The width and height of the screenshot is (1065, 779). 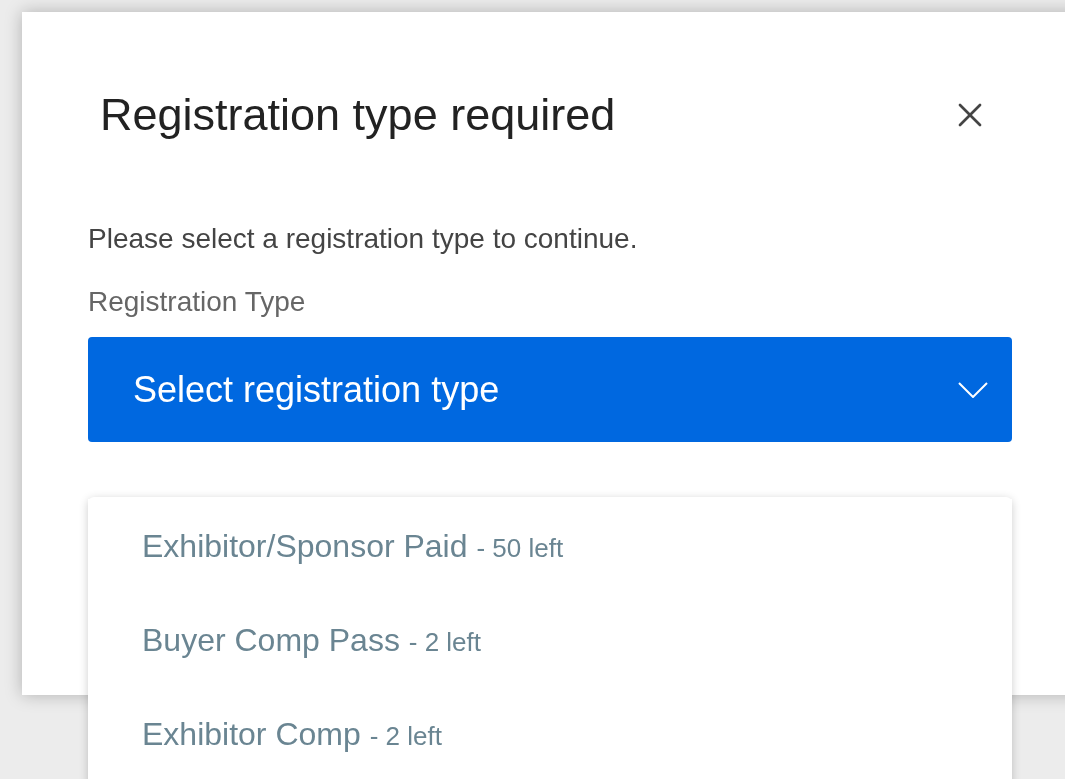 I want to click on dialog-title: Registration type required, so click(x=358, y=114).